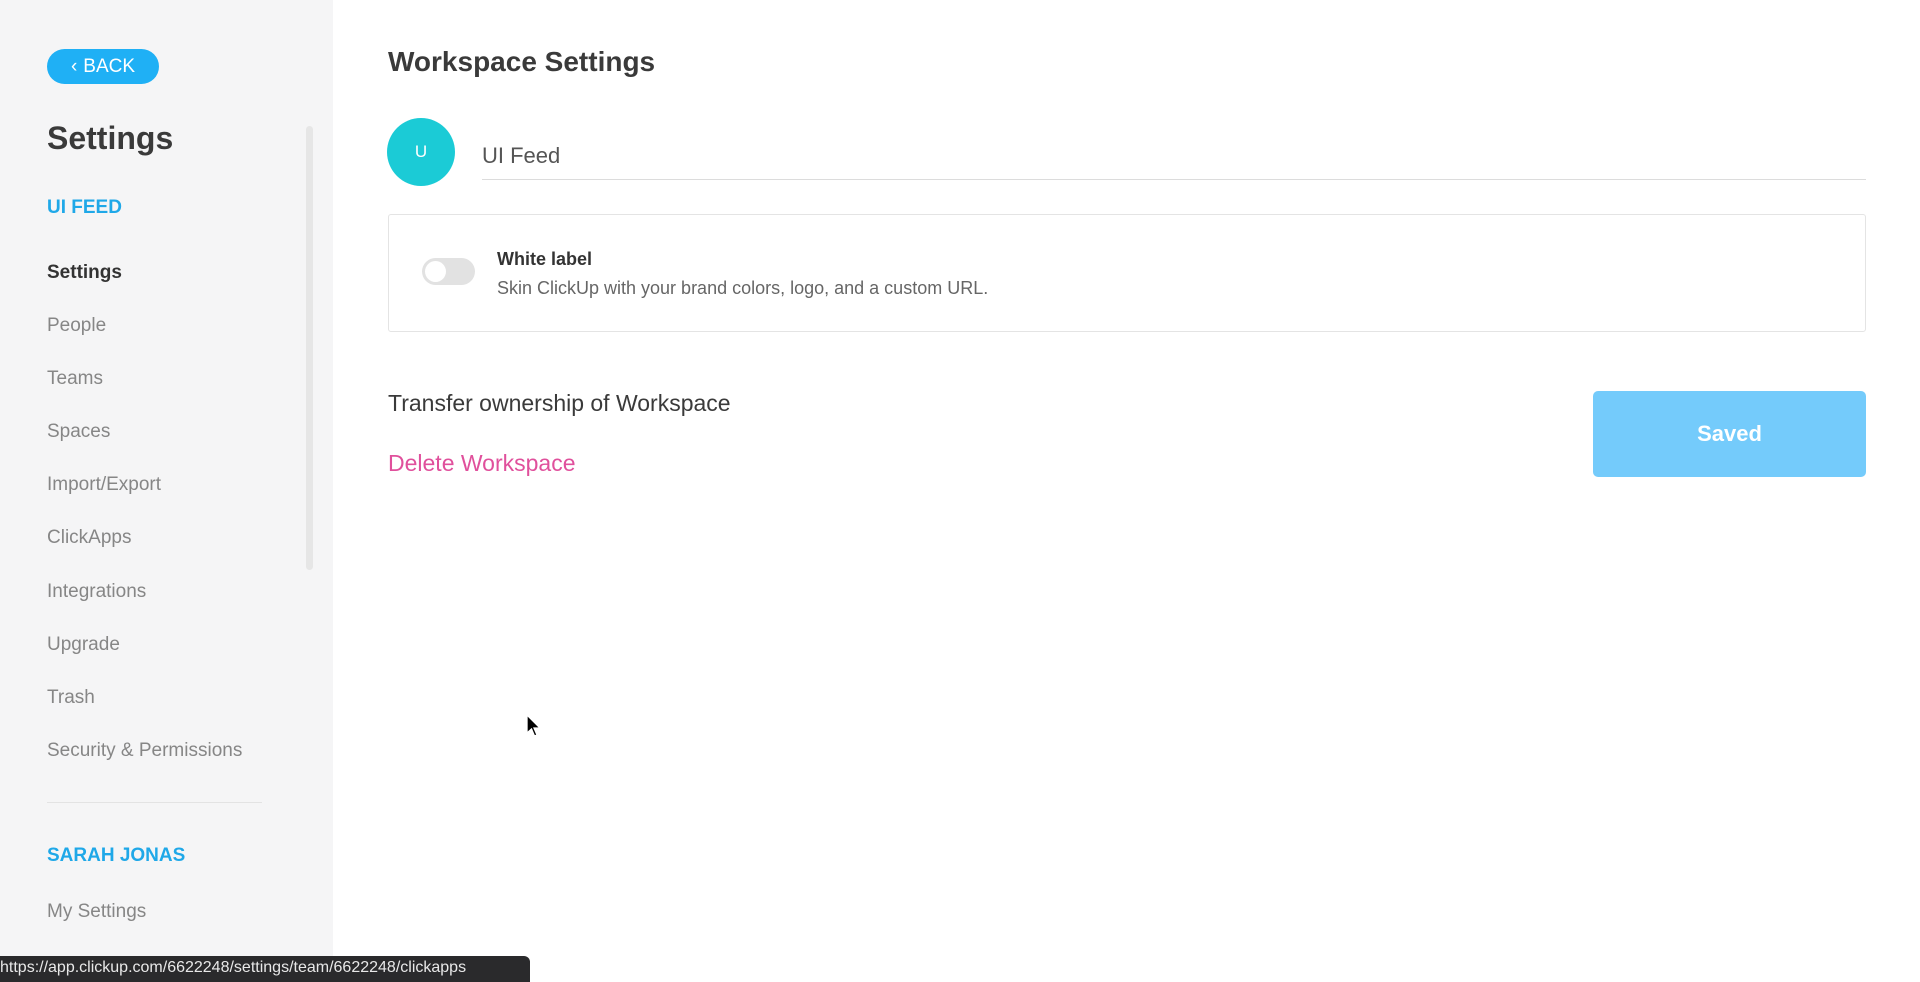 The height and width of the screenshot is (982, 1920). Describe the element at coordinates (522, 61) in the screenshot. I see `page-title: Workspace Settings` at that location.